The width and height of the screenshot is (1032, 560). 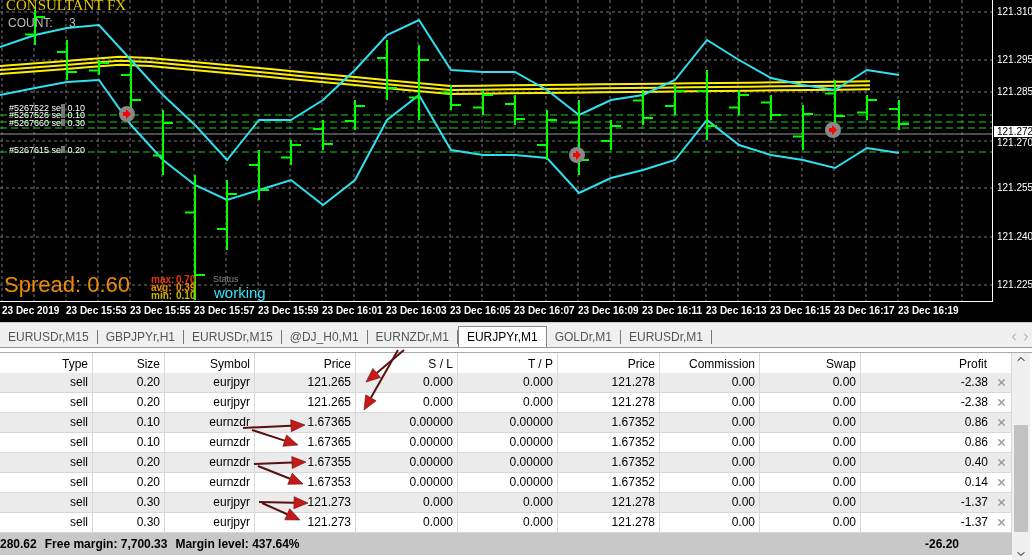 I want to click on account-info: Margin level: 437.64%, so click(x=237, y=544).